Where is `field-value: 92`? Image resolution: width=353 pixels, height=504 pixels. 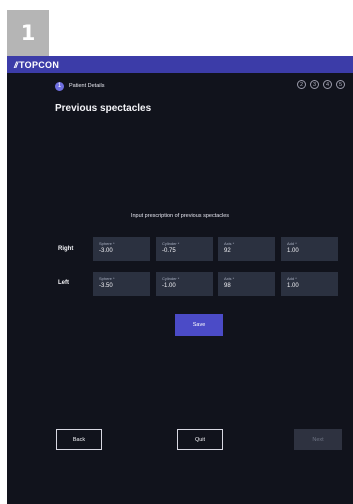 field-value: 92 is located at coordinates (227, 251).